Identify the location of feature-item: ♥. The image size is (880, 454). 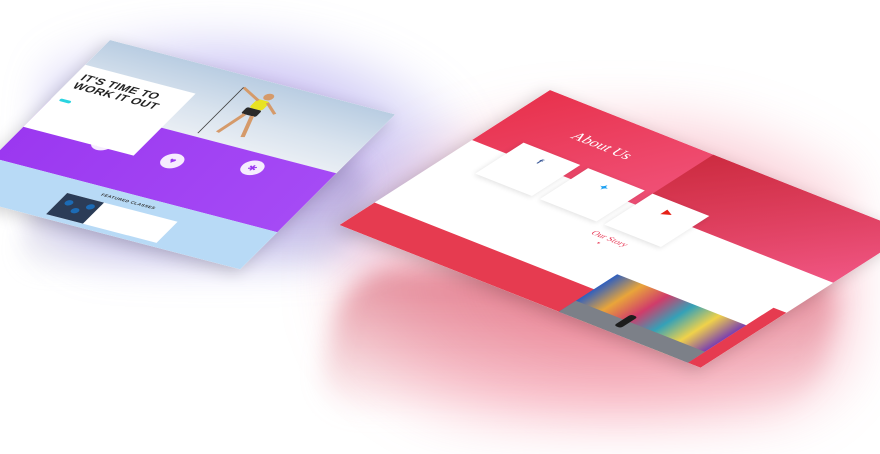
(171, 162).